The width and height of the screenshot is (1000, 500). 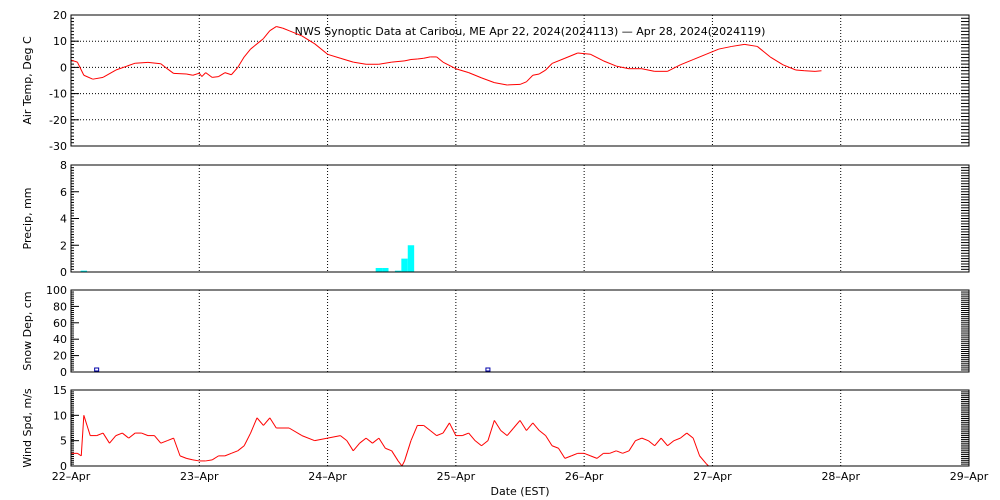 What do you see at coordinates (63, 219) in the screenshot?
I see `y-tick-label: 4` at bounding box center [63, 219].